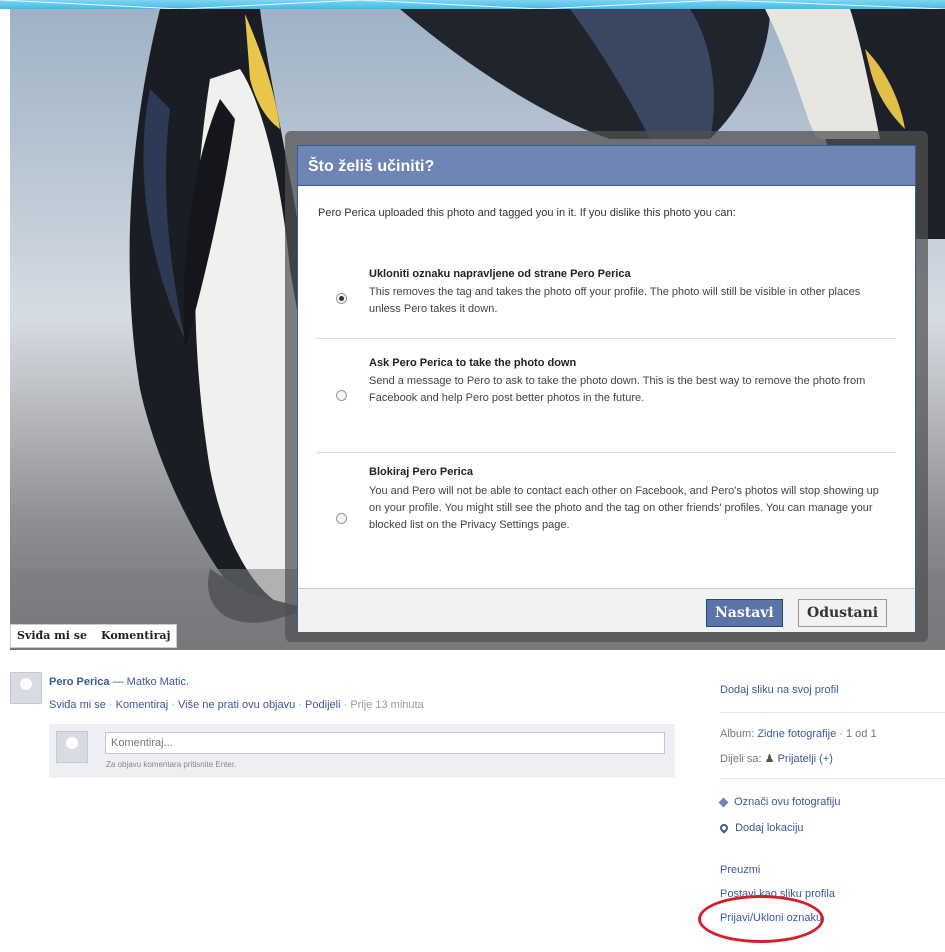  What do you see at coordinates (341, 518) in the screenshot?
I see `radio-block` at bounding box center [341, 518].